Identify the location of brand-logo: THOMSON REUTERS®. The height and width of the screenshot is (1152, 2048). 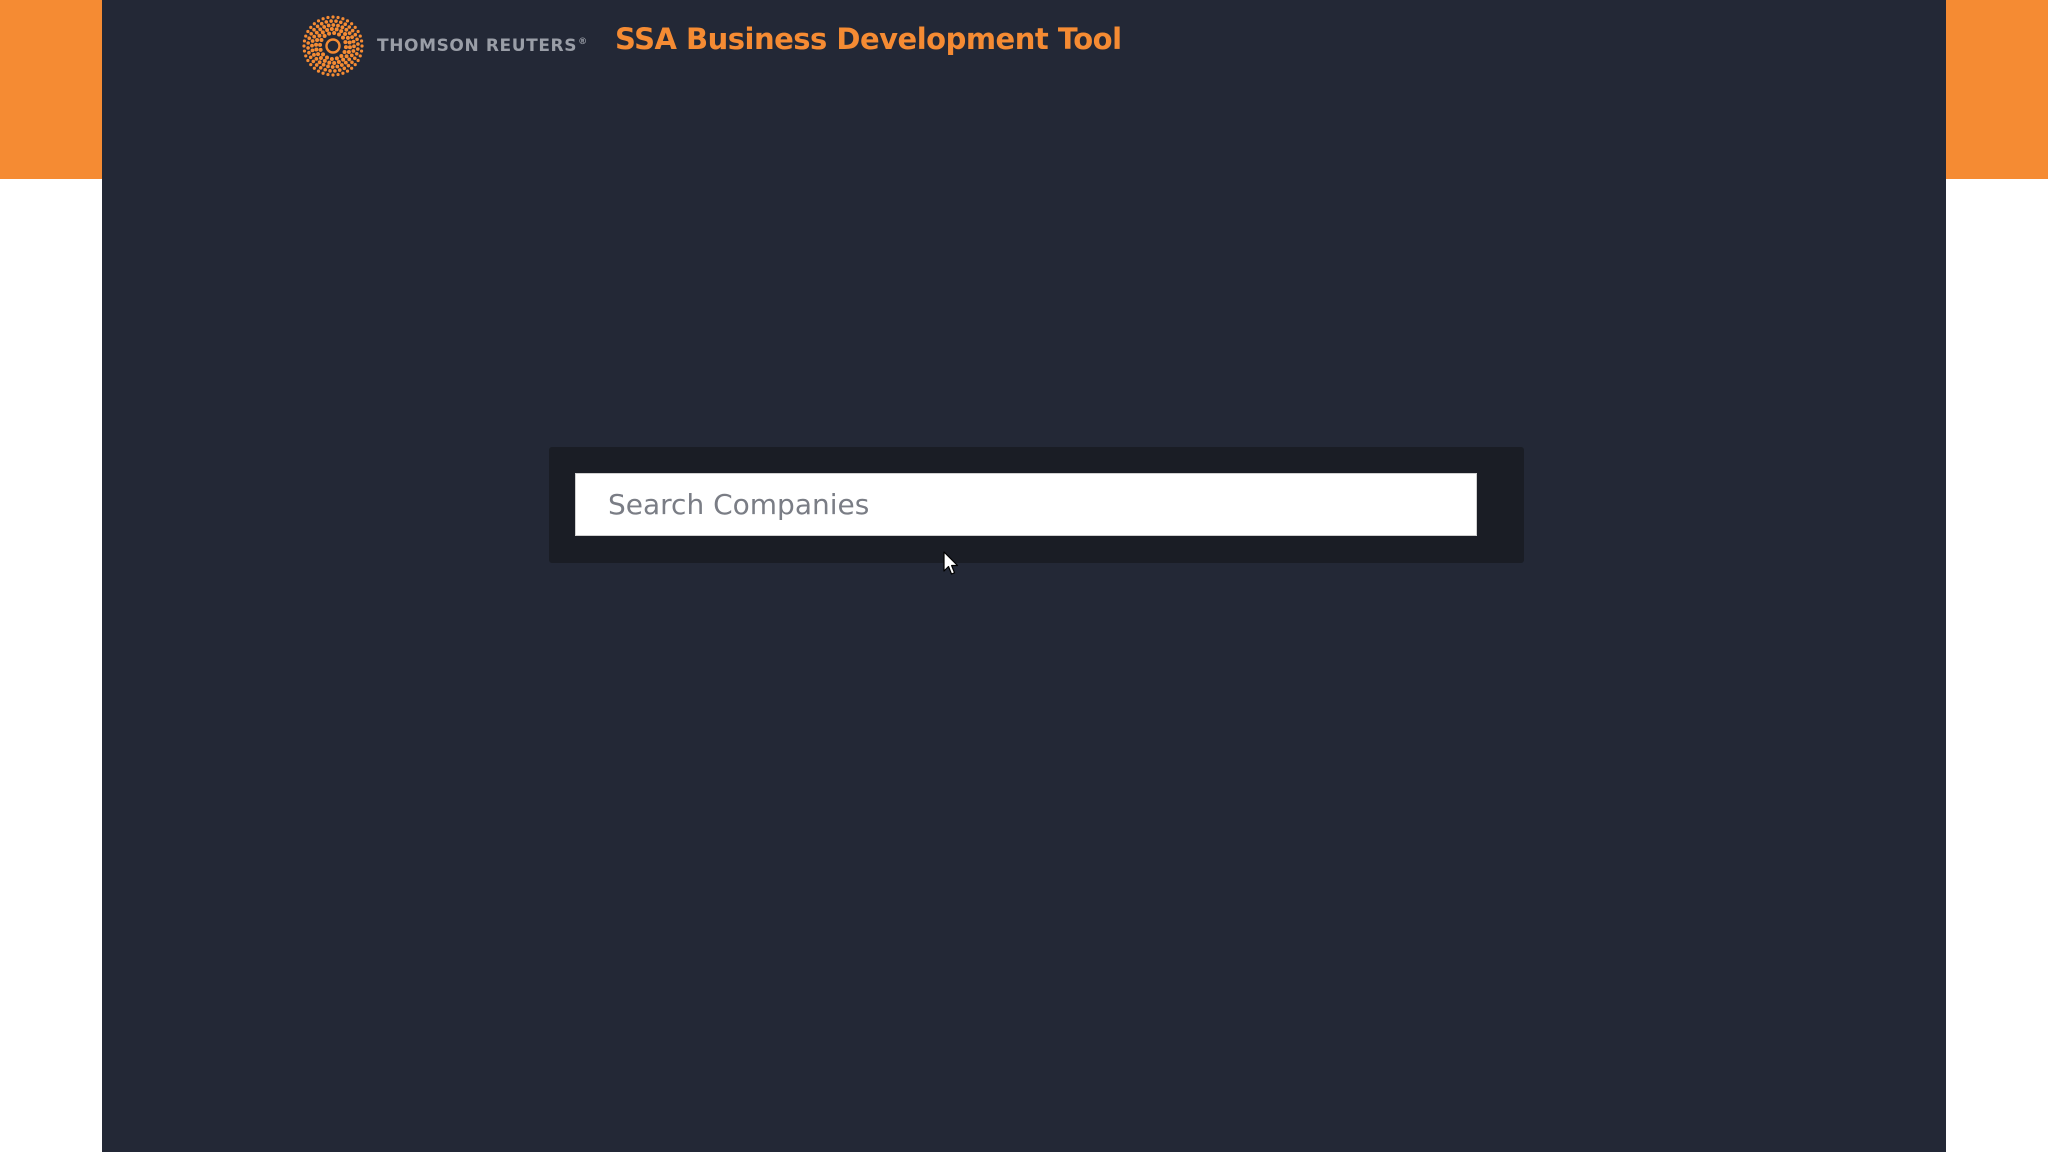
(444, 46).